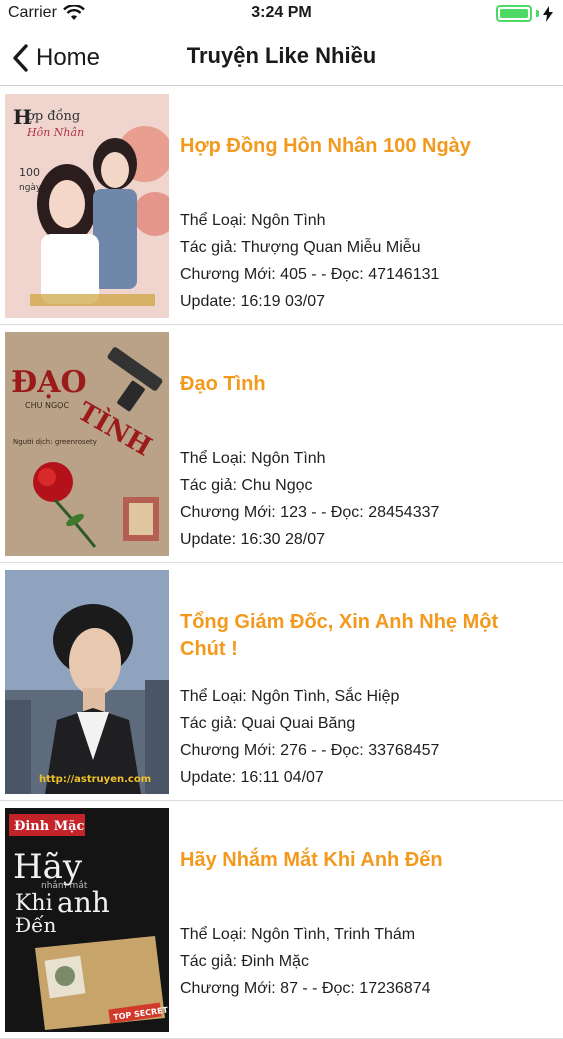 The width and height of the screenshot is (563, 1039). Describe the element at coordinates (310, 512) in the screenshot. I see `story-chapter-views: Chương Mới: 123 - - Đọc: 28454337` at that location.